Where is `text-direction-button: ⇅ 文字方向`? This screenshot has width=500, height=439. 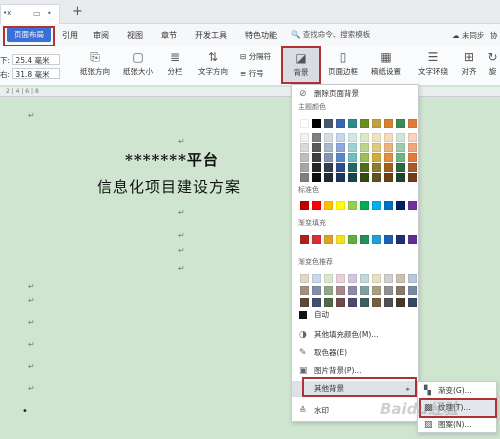 text-direction-button: ⇅ 文字方向 is located at coordinates (213, 63).